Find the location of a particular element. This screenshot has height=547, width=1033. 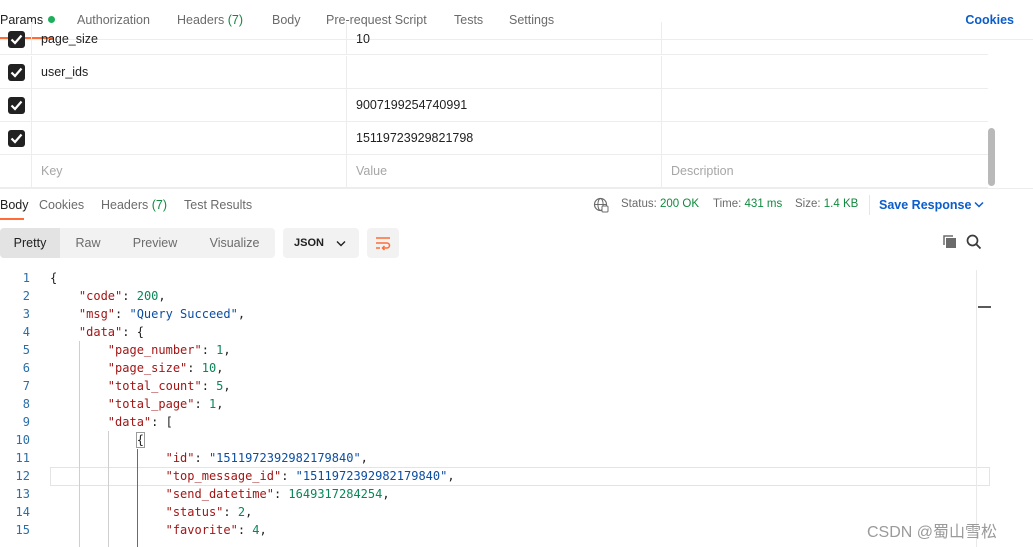

save-response-button: Save Response is located at coordinates (925, 205).